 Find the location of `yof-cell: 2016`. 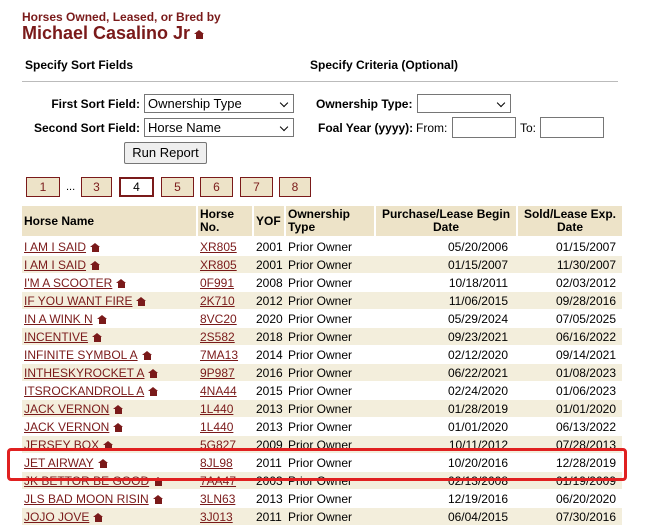

yof-cell: 2016 is located at coordinates (269, 373).